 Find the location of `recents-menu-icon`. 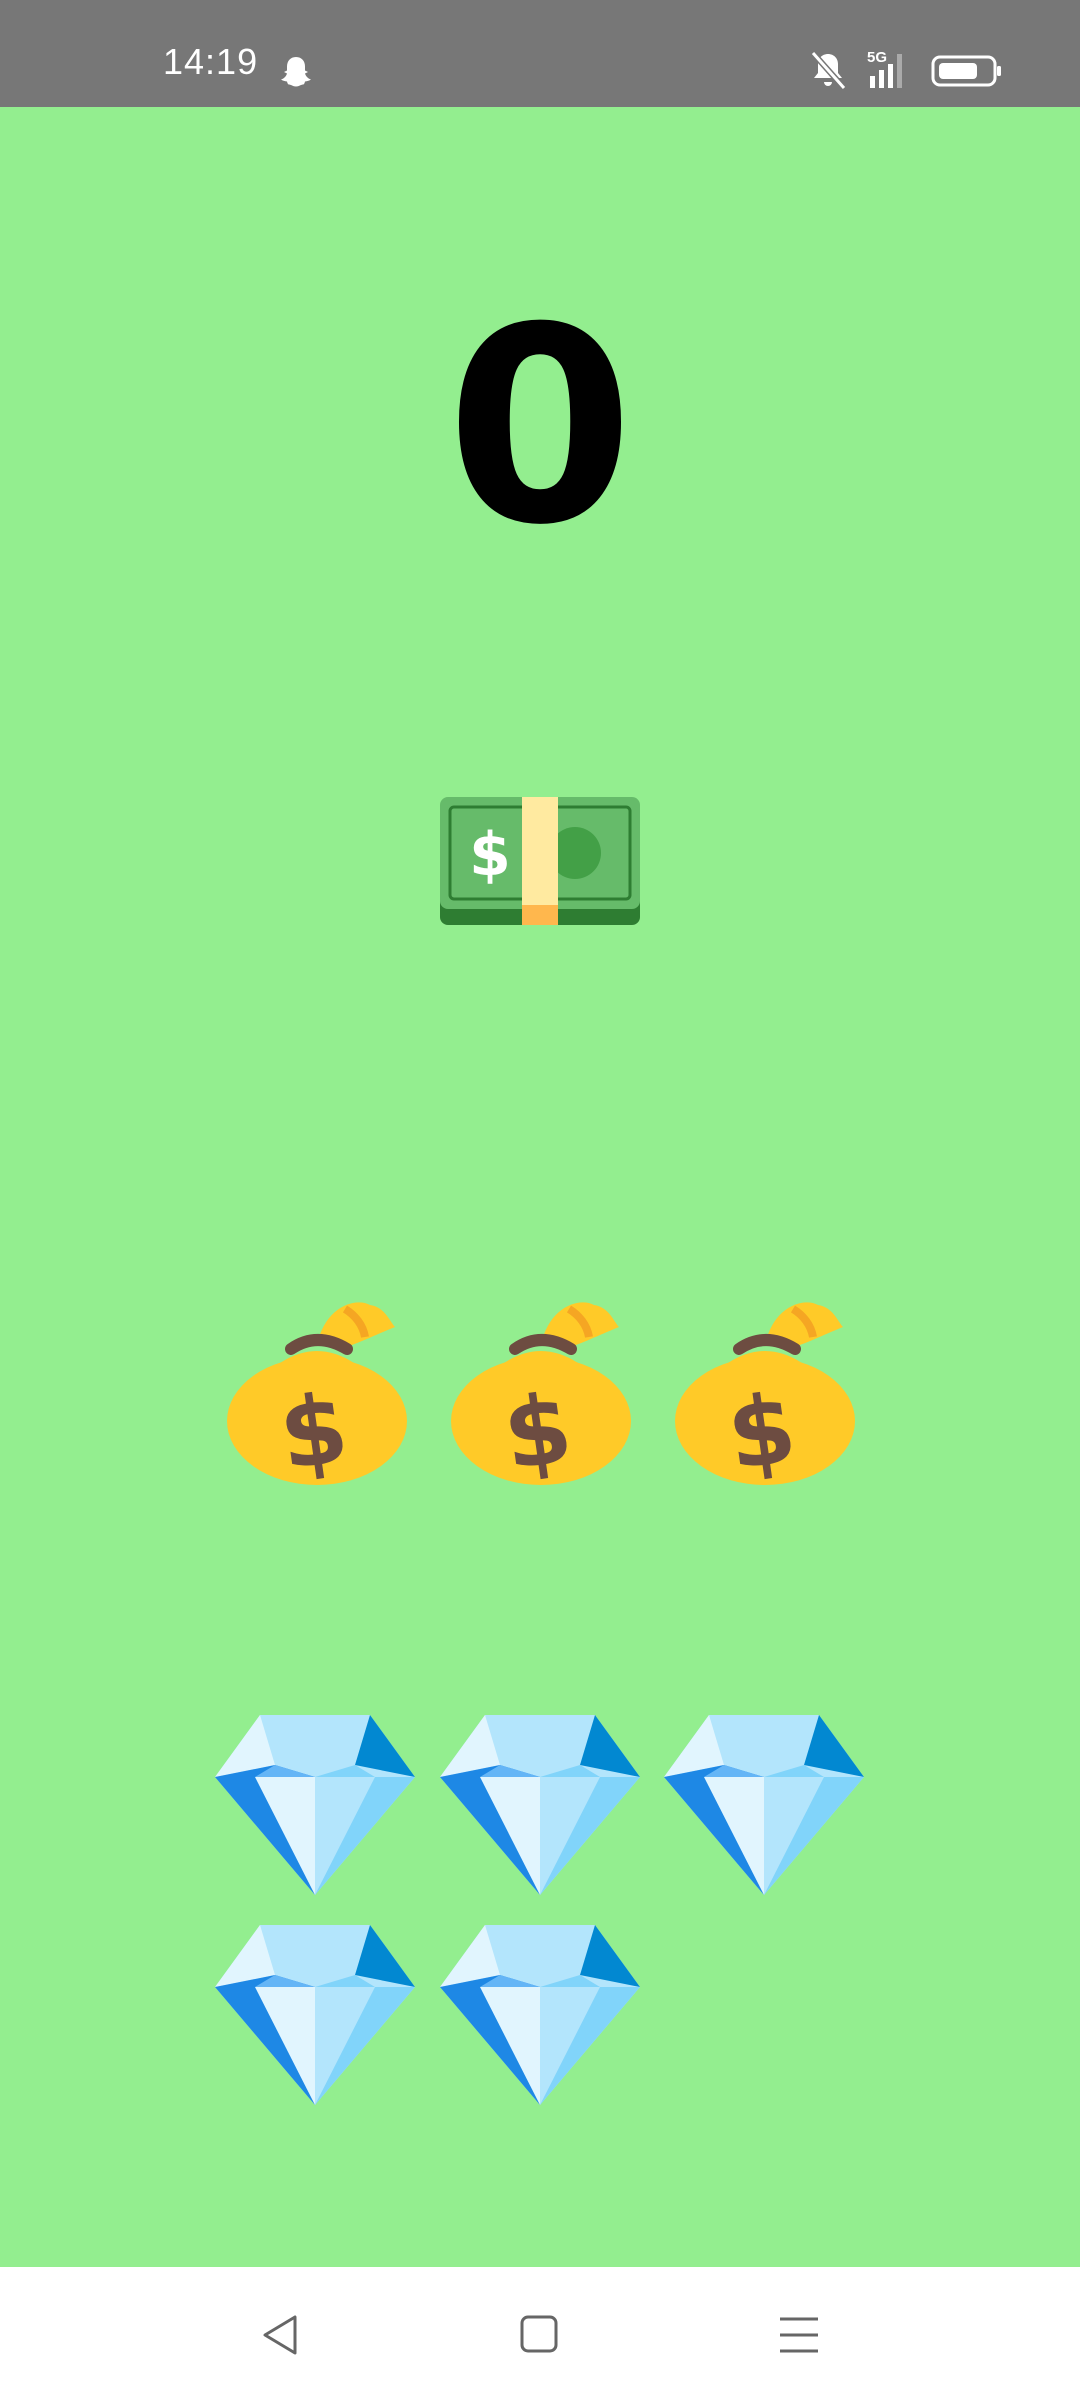

recents-menu-icon is located at coordinates (800, 2335).